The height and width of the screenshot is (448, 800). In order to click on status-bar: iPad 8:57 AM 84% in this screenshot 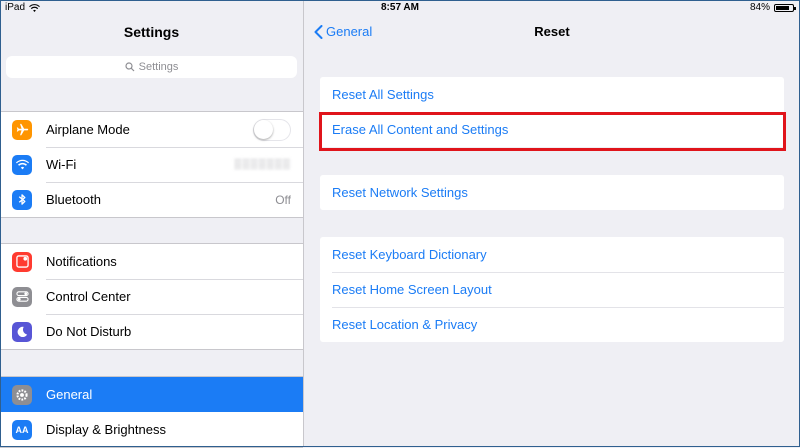, I will do `click(400, 8)`.